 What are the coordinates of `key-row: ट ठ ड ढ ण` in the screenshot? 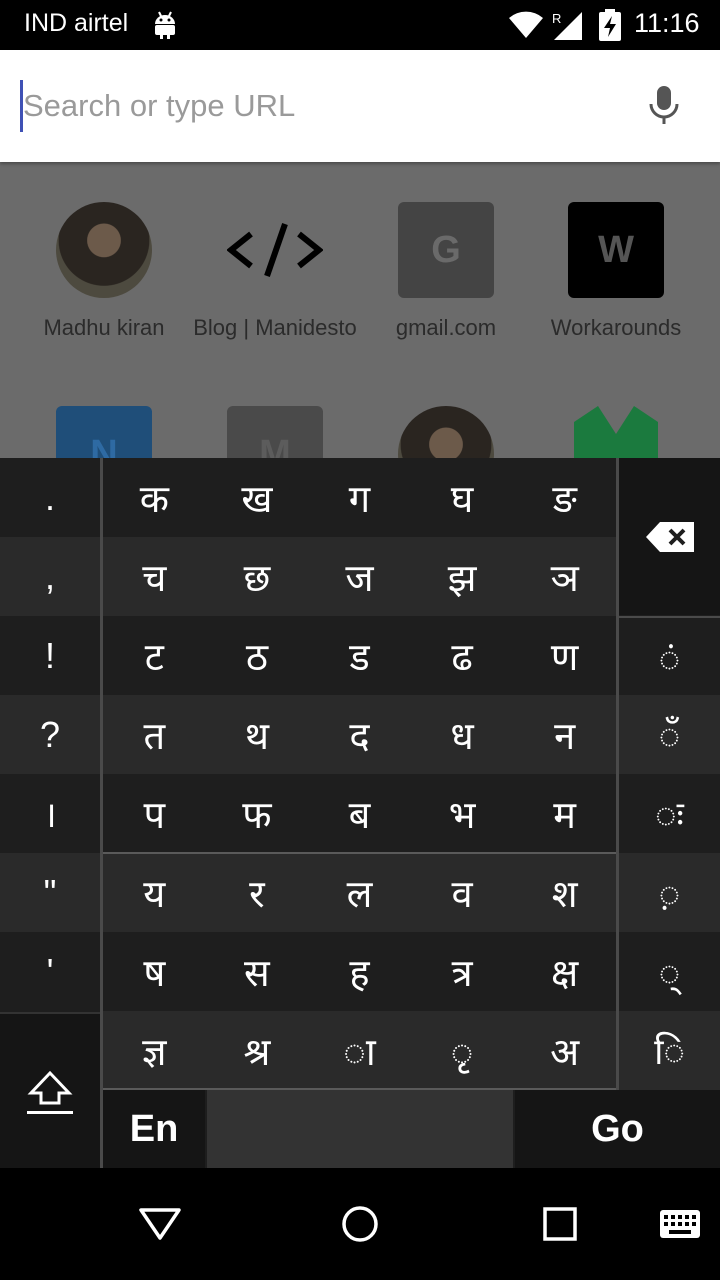 It's located at (359, 655).